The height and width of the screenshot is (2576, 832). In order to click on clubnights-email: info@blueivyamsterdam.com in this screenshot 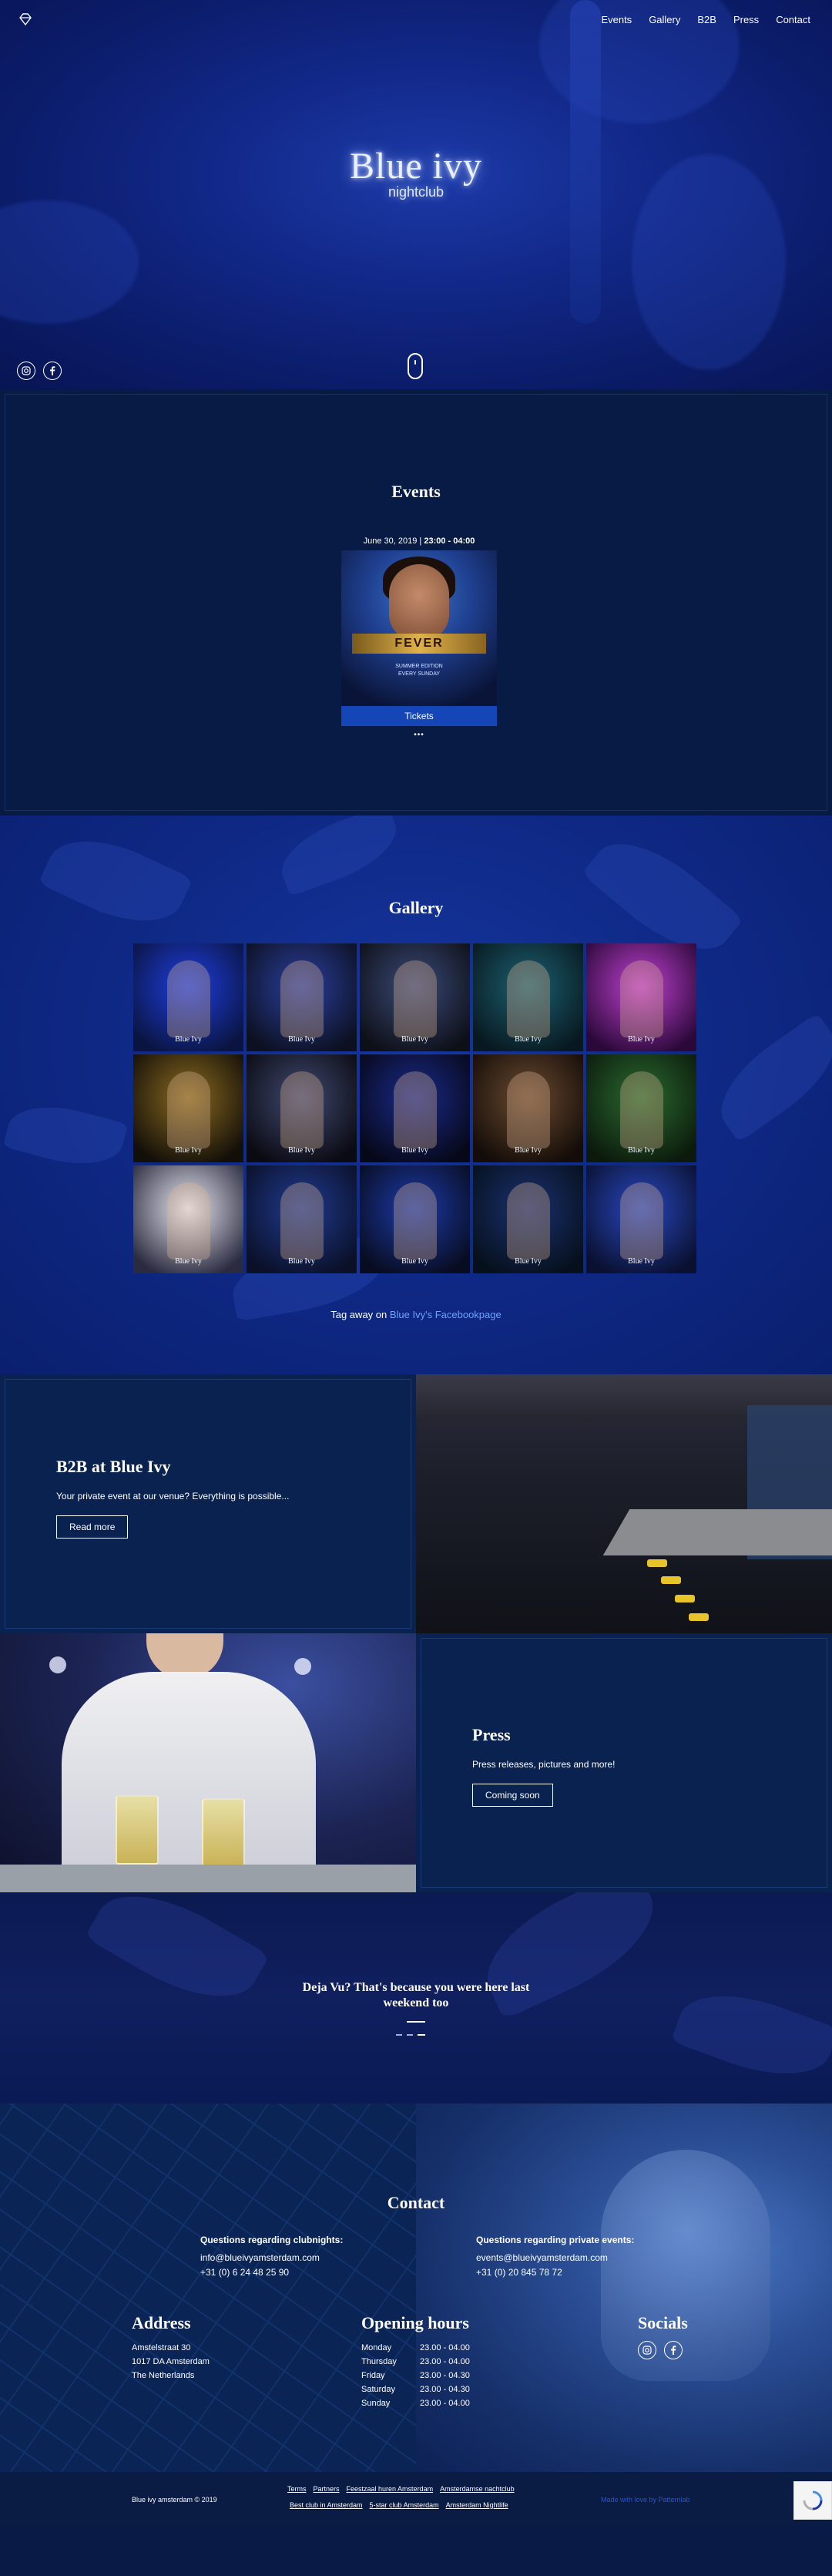, I will do `click(260, 2257)`.